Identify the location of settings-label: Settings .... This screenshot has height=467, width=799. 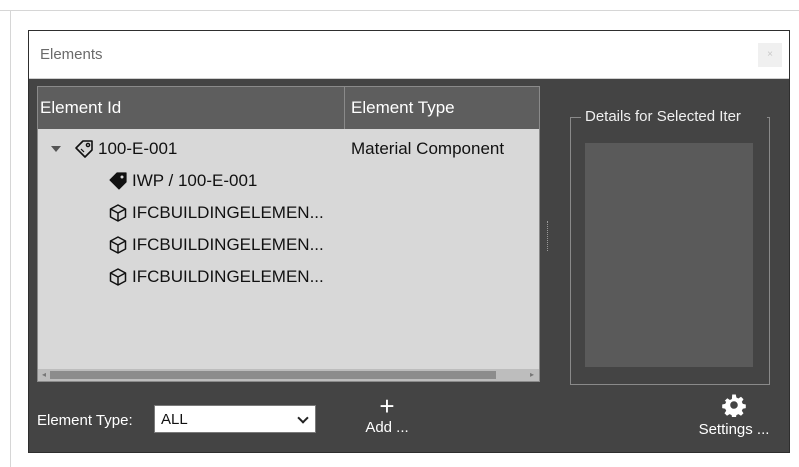
(734, 429).